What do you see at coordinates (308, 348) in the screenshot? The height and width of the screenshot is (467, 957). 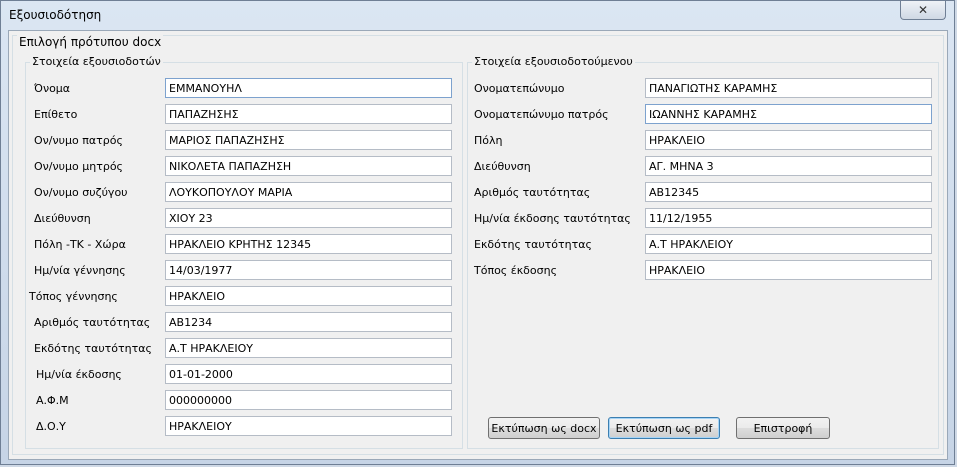 I see `id-issuer-field: Α.Τ ΗΡΑΚΛΕΙΟΥ` at bounding box center [308, 348].